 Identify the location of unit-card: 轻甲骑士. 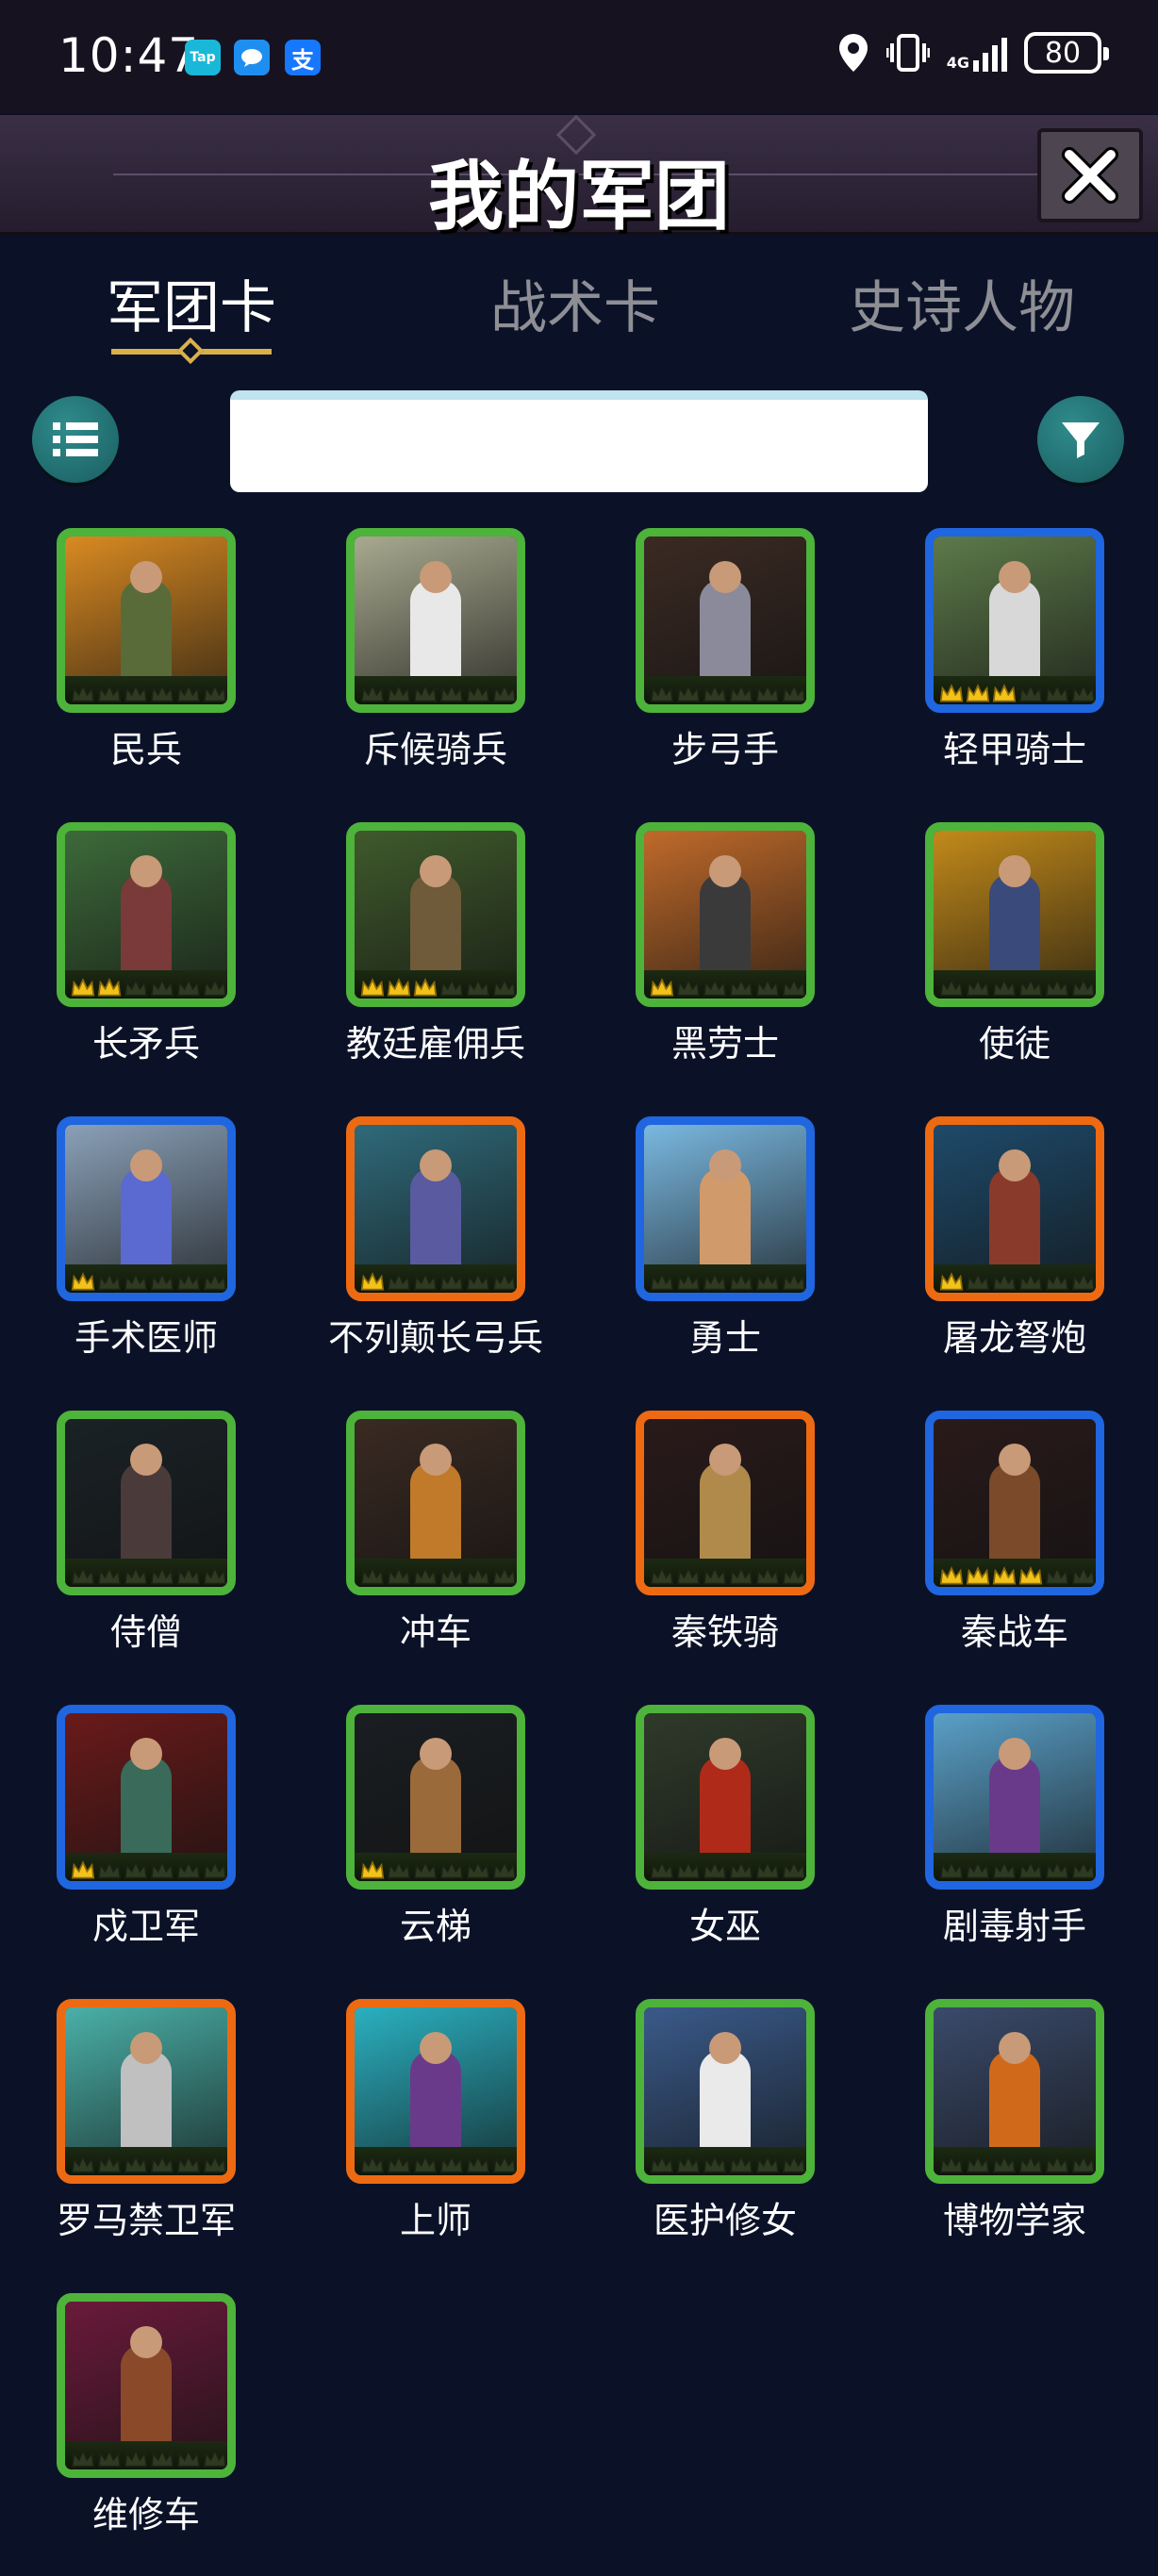
(1015, 669).